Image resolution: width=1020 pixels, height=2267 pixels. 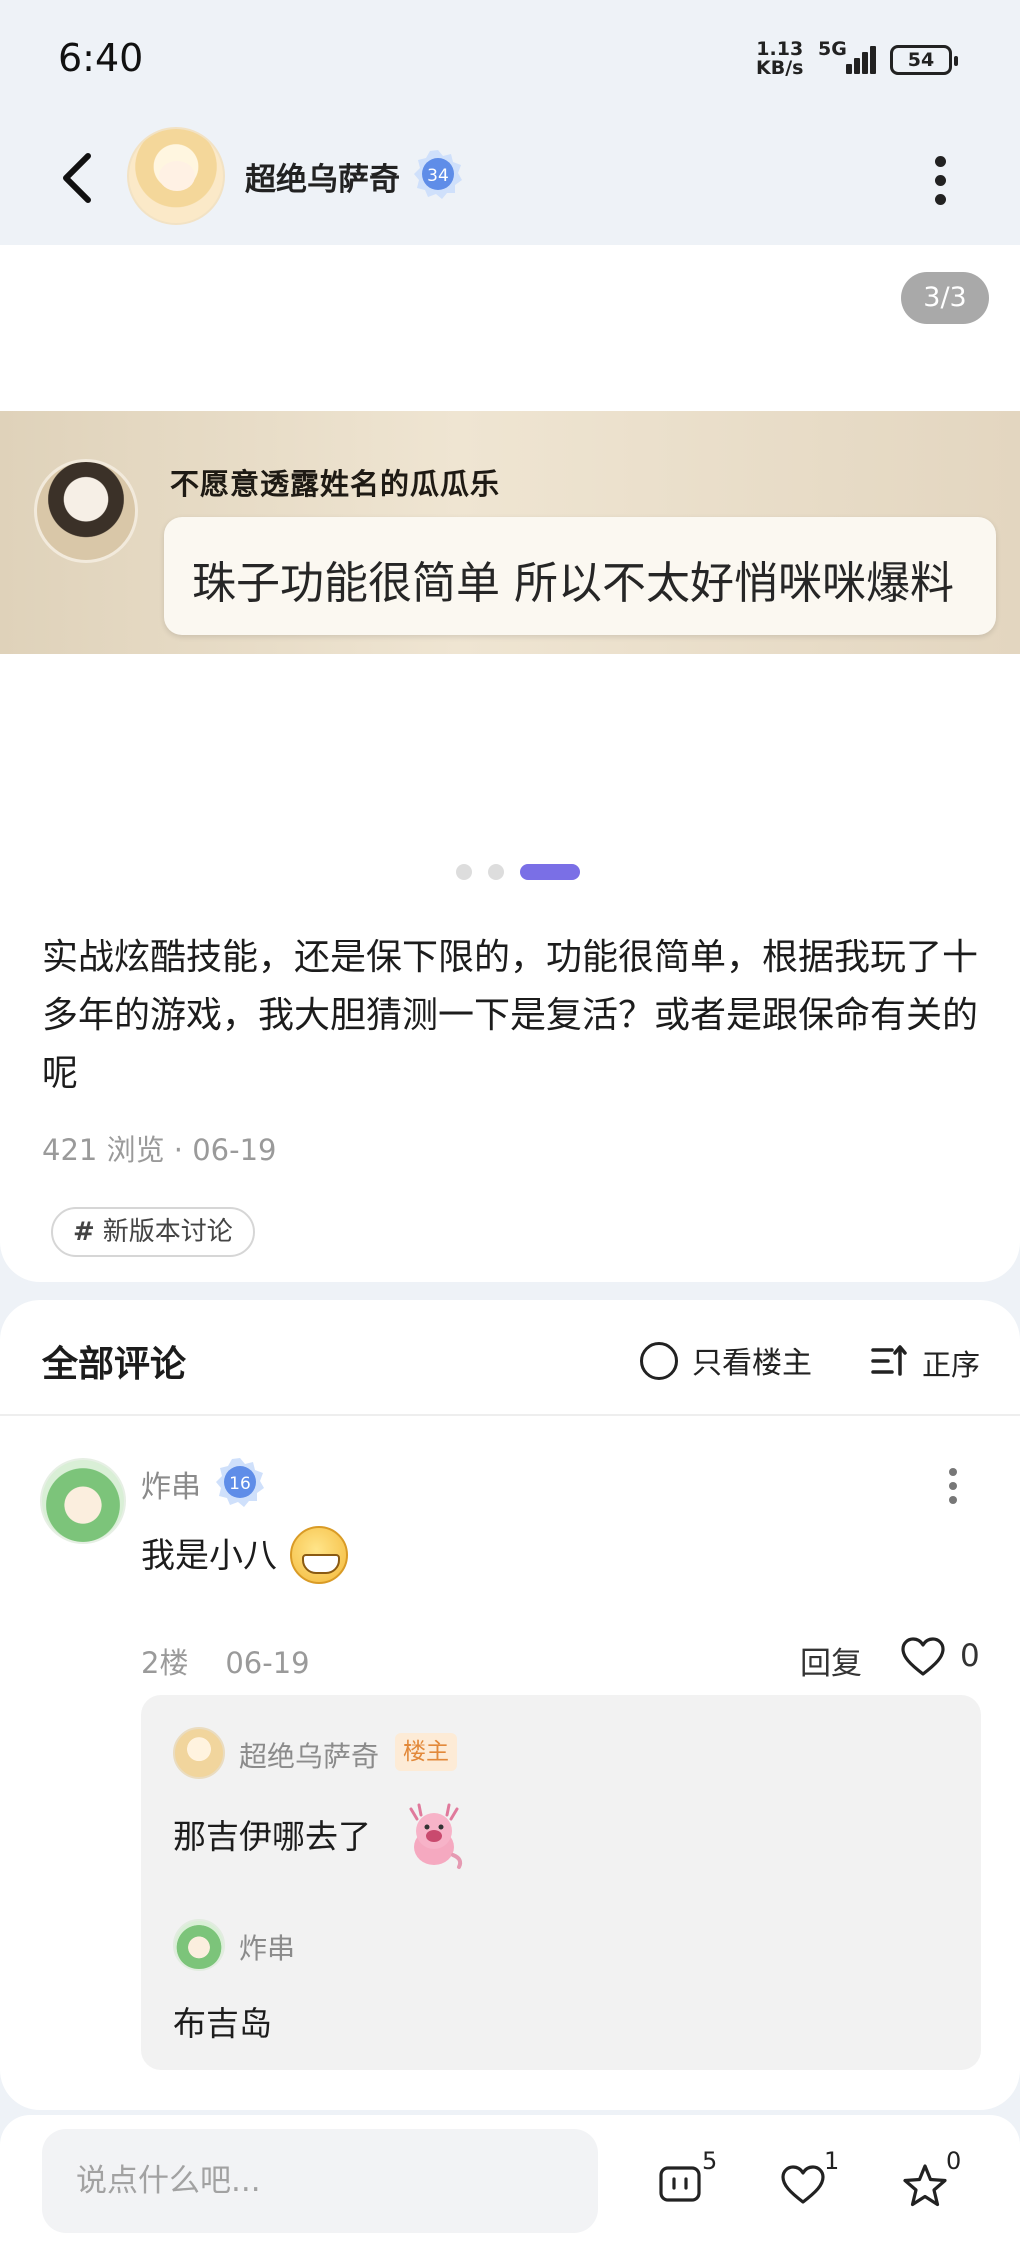 What do you see at coordinates (510, 1415) in the screenshot?
I see `divider` at bounding box center [510, 1415].